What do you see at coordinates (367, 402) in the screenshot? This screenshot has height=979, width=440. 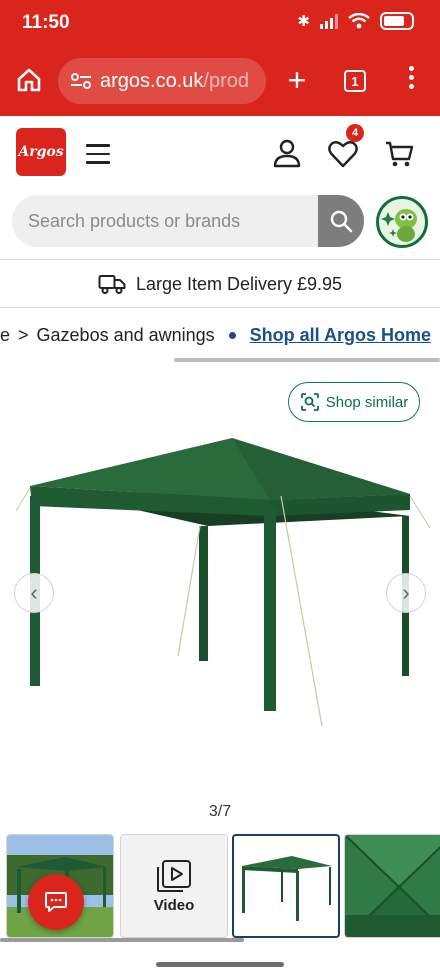 I see `shop-similar-label: Shop similar` at bounding box center [367, 402].